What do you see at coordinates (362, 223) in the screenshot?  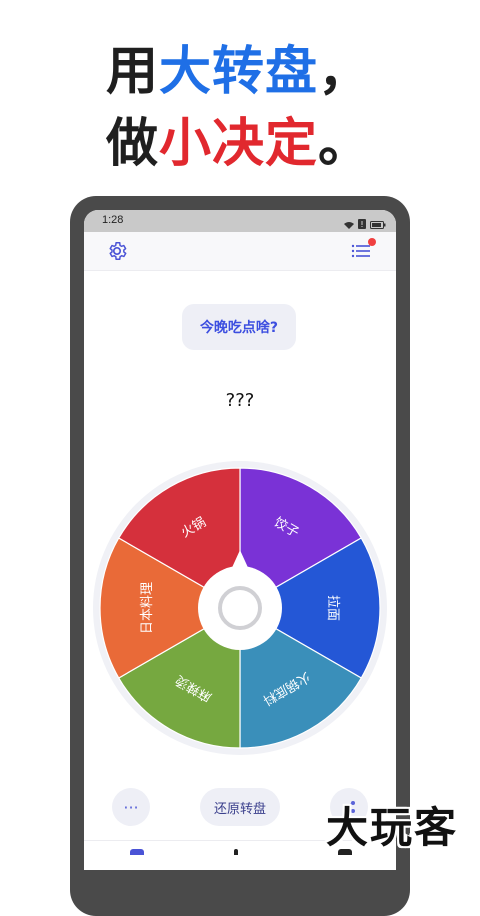 I see `alert-icon` at bounding box center [362, 223].